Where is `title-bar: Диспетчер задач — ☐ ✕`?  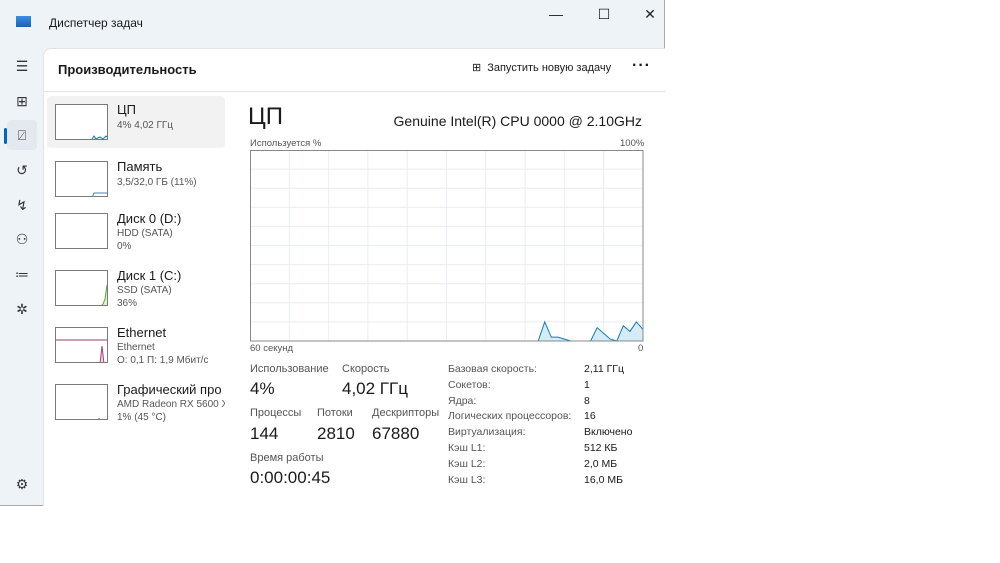
title-bar: Диспетчер задач — ☐ ✕ is located at coordinates (332, 23).